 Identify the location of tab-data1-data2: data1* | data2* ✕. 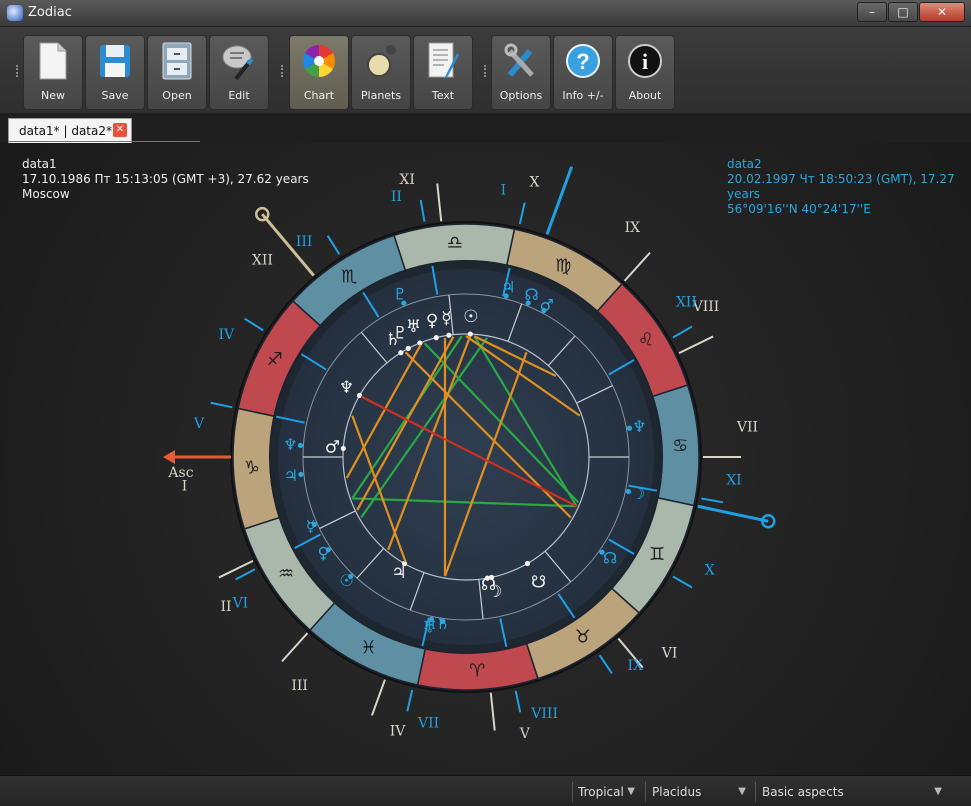
(70, 130).